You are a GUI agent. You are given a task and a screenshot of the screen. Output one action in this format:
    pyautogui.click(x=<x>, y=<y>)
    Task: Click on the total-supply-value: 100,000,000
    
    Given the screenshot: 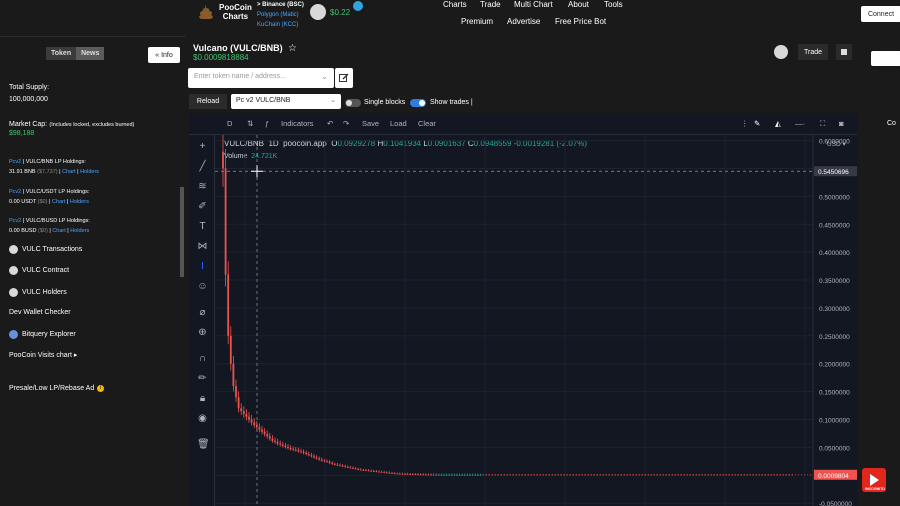 What is the action you would take?
    pyautogui.click(x=28, y=99)
    